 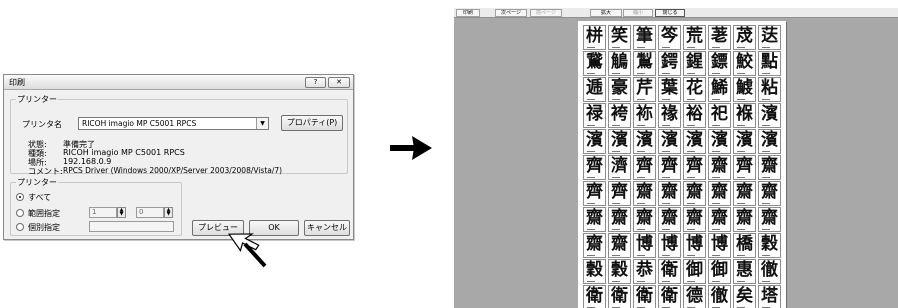 What do you see at coordinates (546, 13) in the screenshot?
I see `preview-prev-page-button: 前ページ` at bounding box center [546, 13].